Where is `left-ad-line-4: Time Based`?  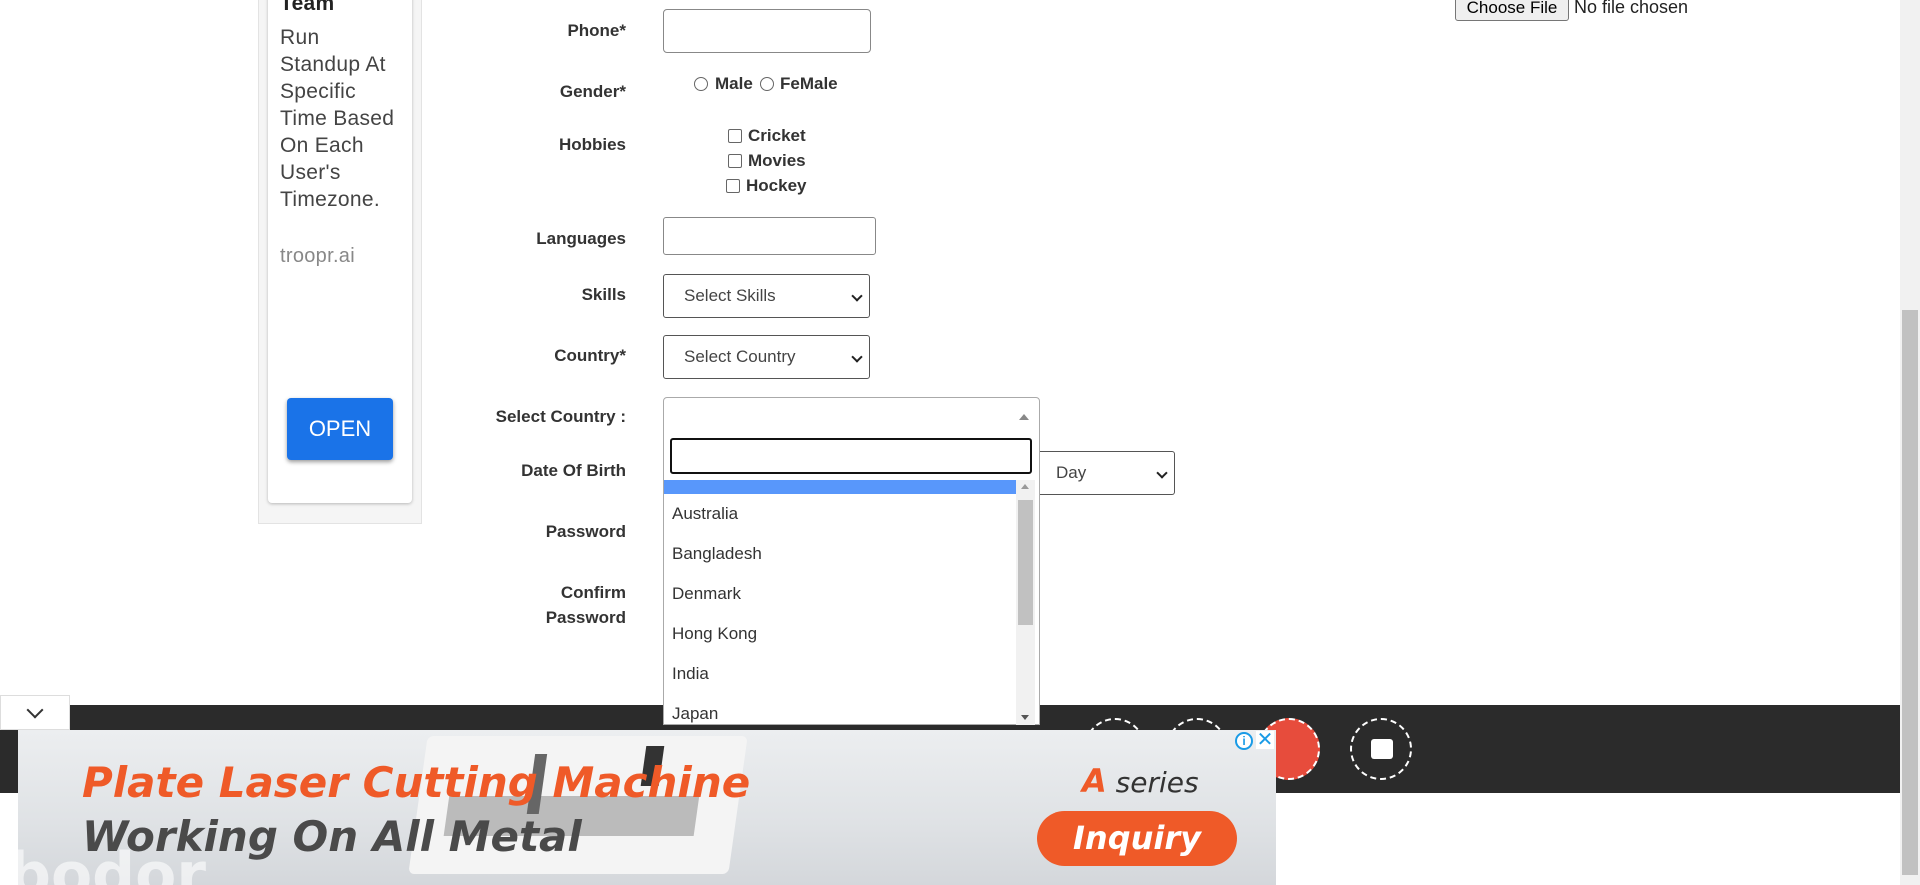
left-ad-line-4: Time Based is located at coordinates (337, 118).